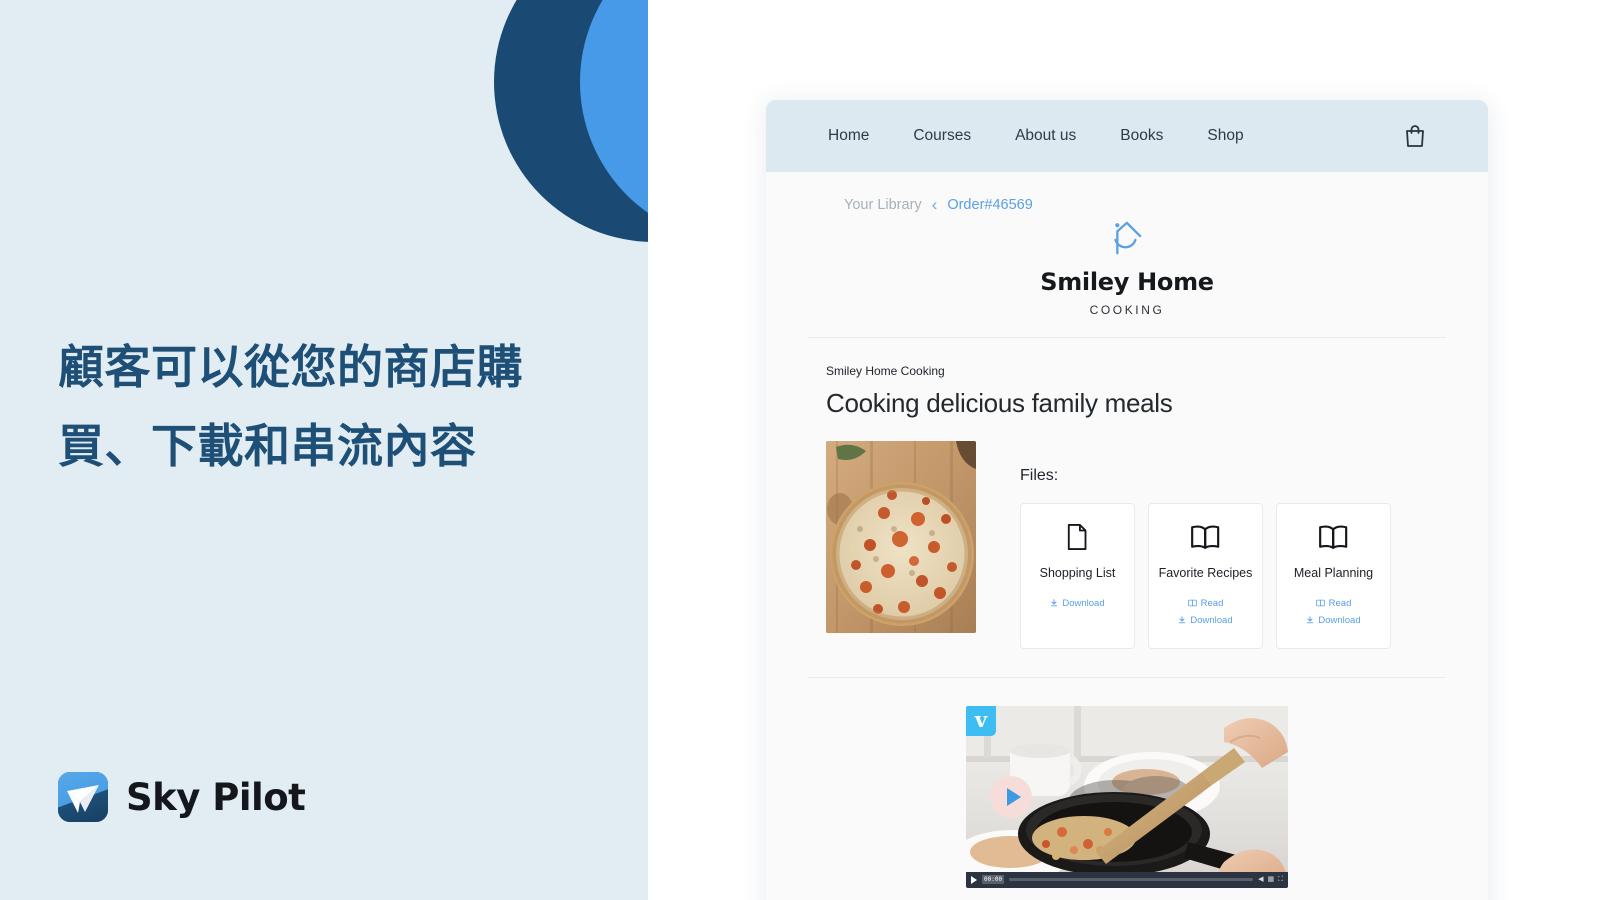 The height and width of the screenshot is (900, 1600). What do you see at coordinates (883, 205) in the screenshot?
I see `breadcrumb-parent: Your Library` at bounding box center [883, 205].